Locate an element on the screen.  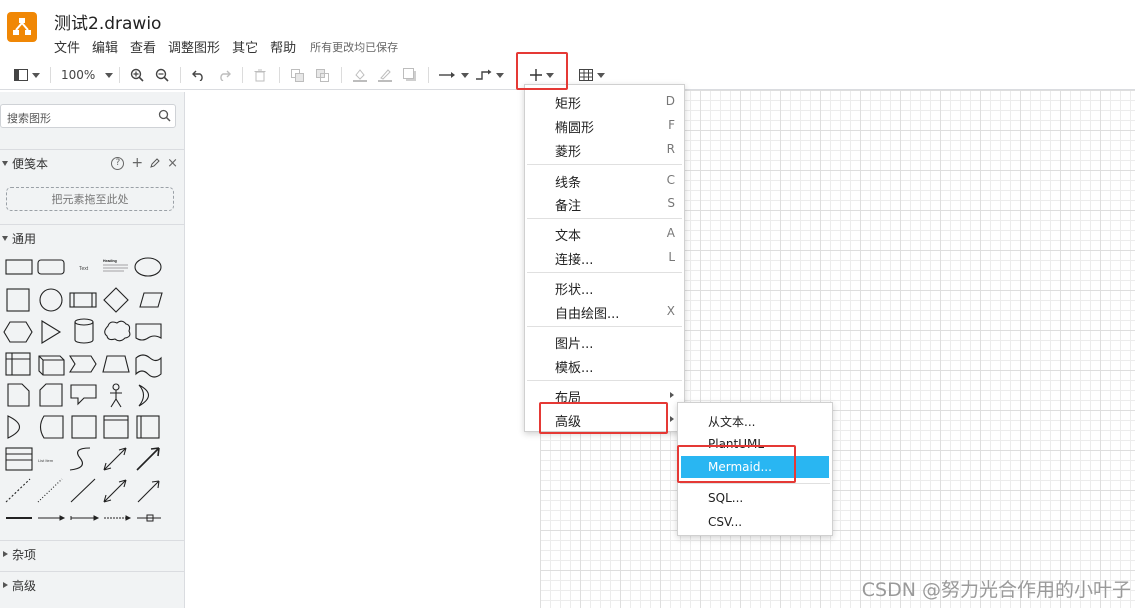
menu-help: 帮助 is located at coordinates (283, 46).